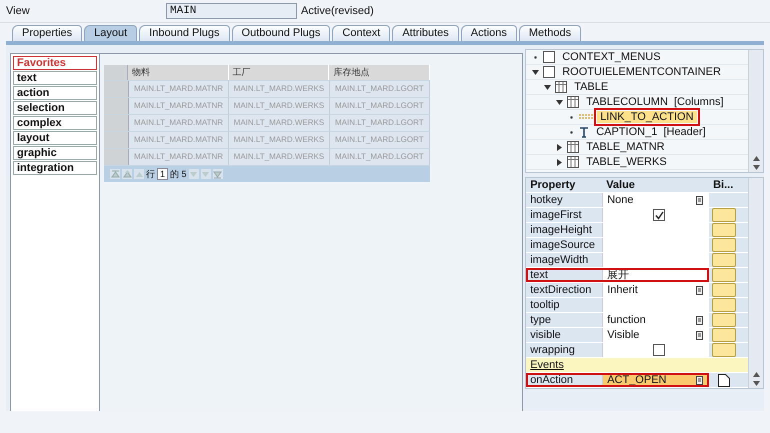  What do you see at coordinates (641, 72) in the screenshot?
I see `tree-node: ROOTUIELEMENTCONTAINER` at bounding box center [641, 72].